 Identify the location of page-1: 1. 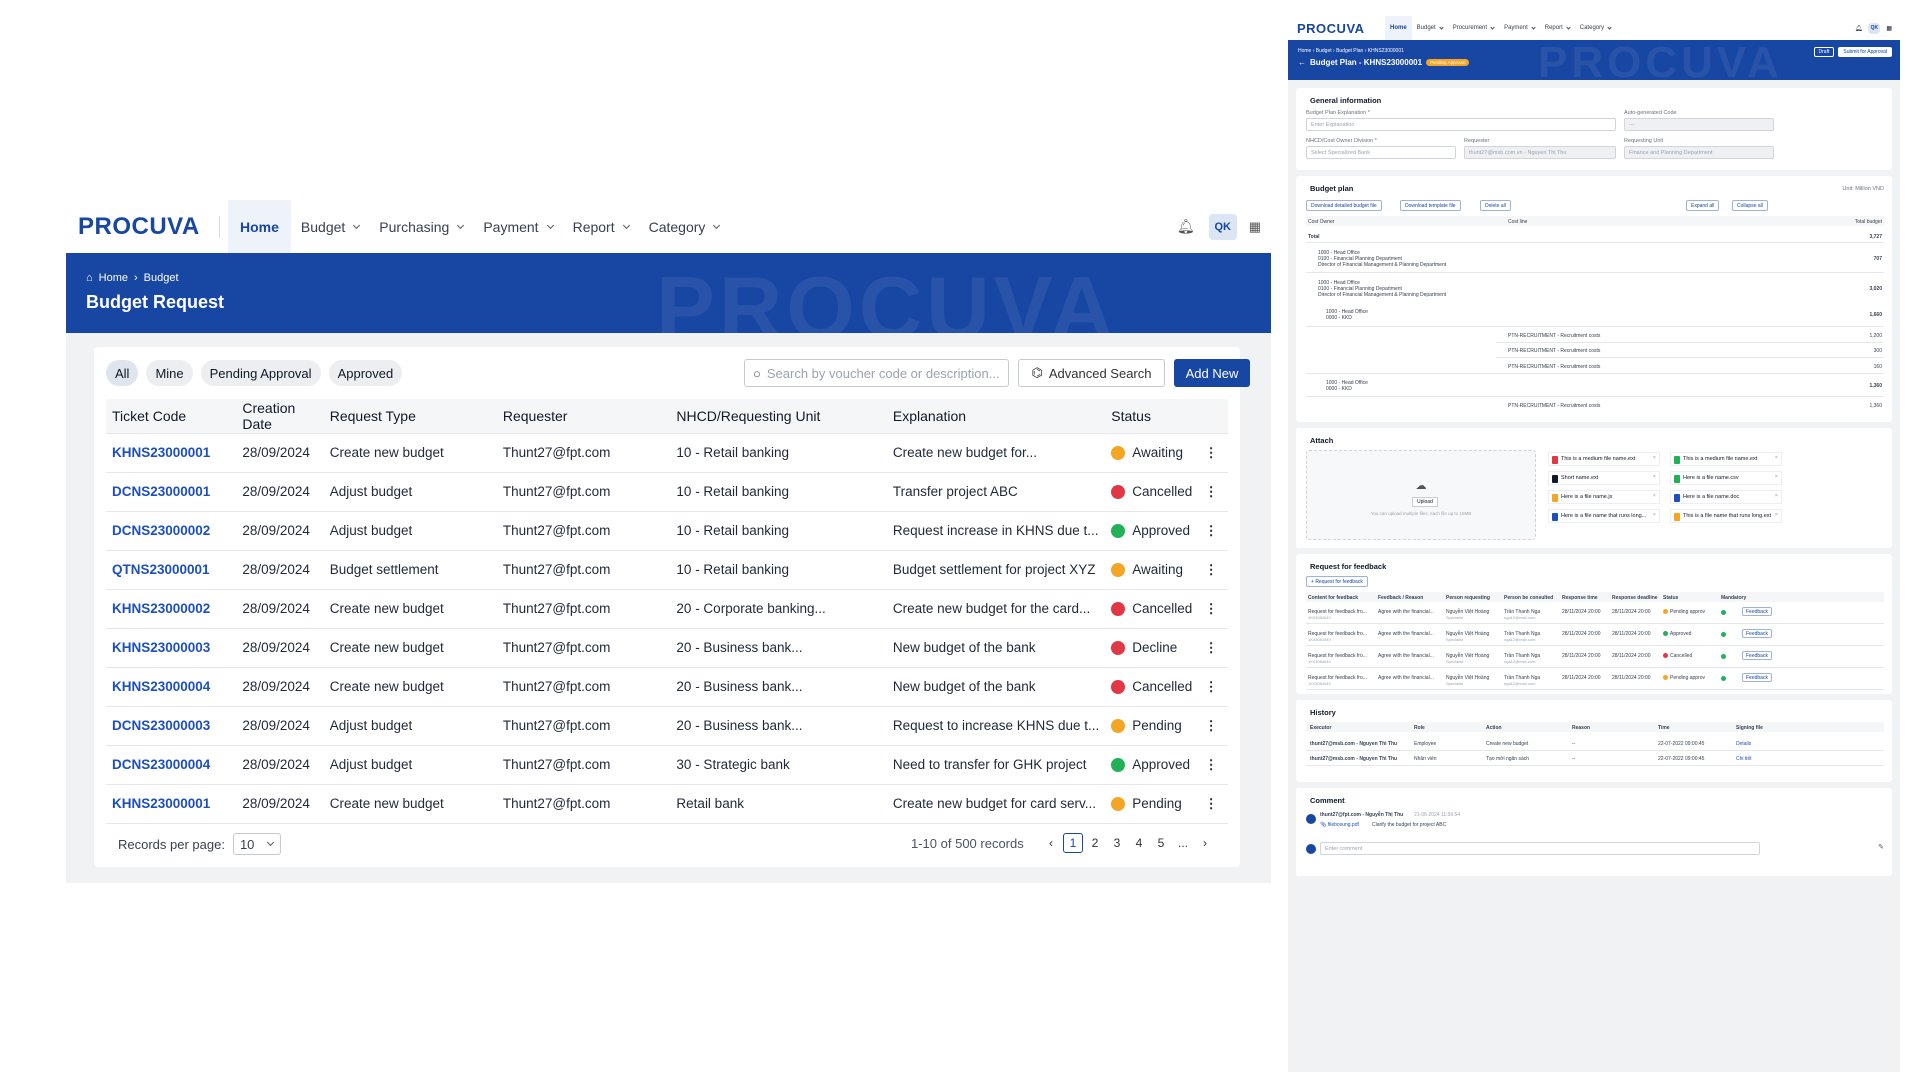
(1073, 843).